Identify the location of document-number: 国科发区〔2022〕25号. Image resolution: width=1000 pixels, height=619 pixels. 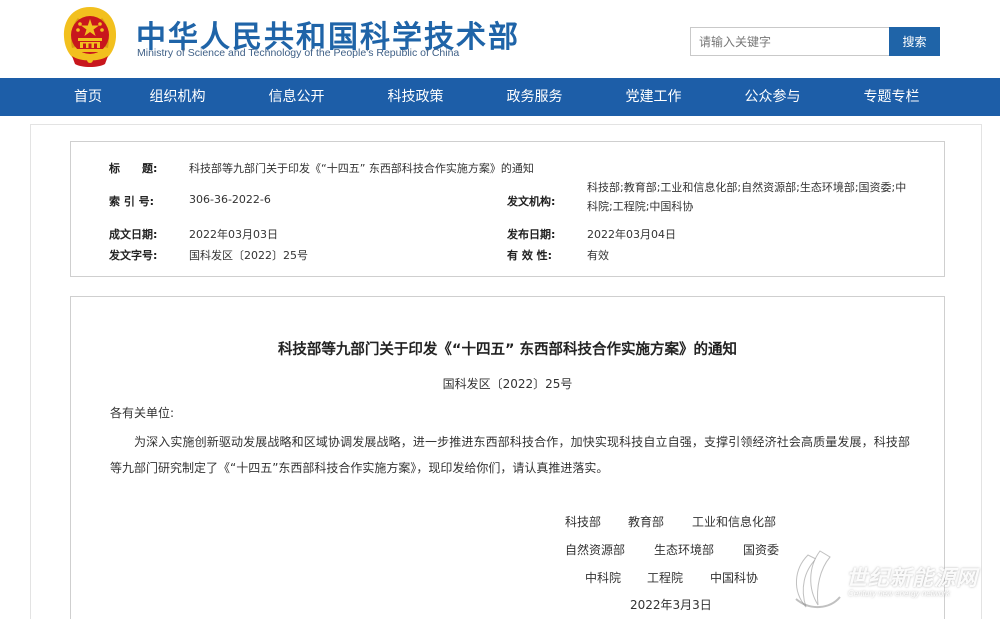
(507, 384).